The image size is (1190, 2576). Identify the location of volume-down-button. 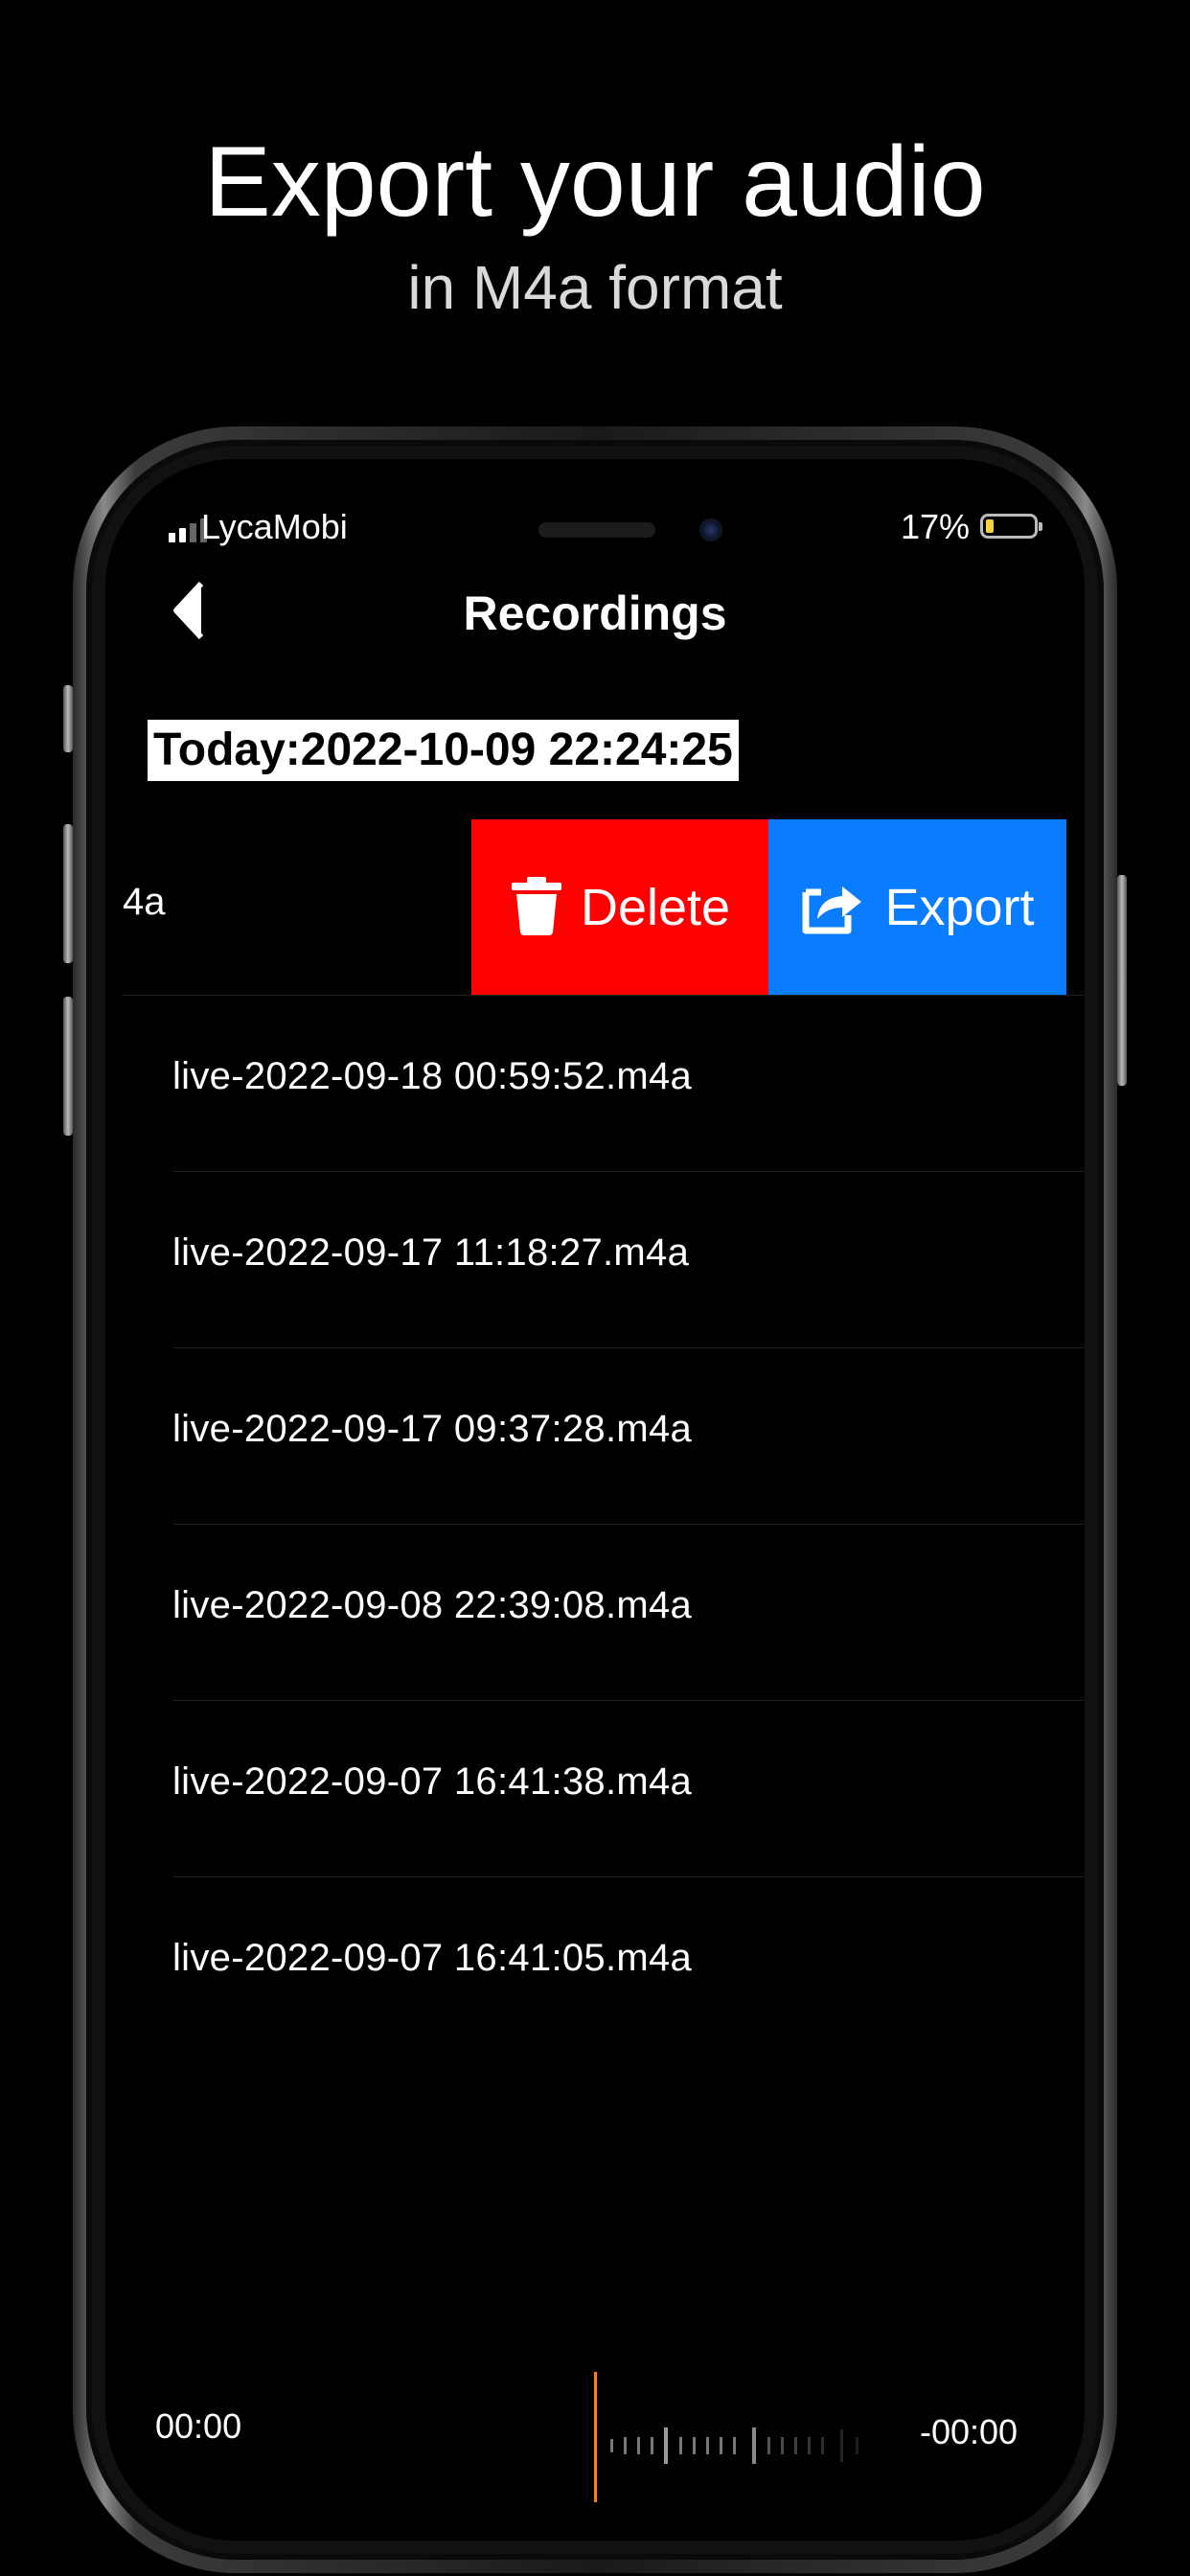
(68, 1066).